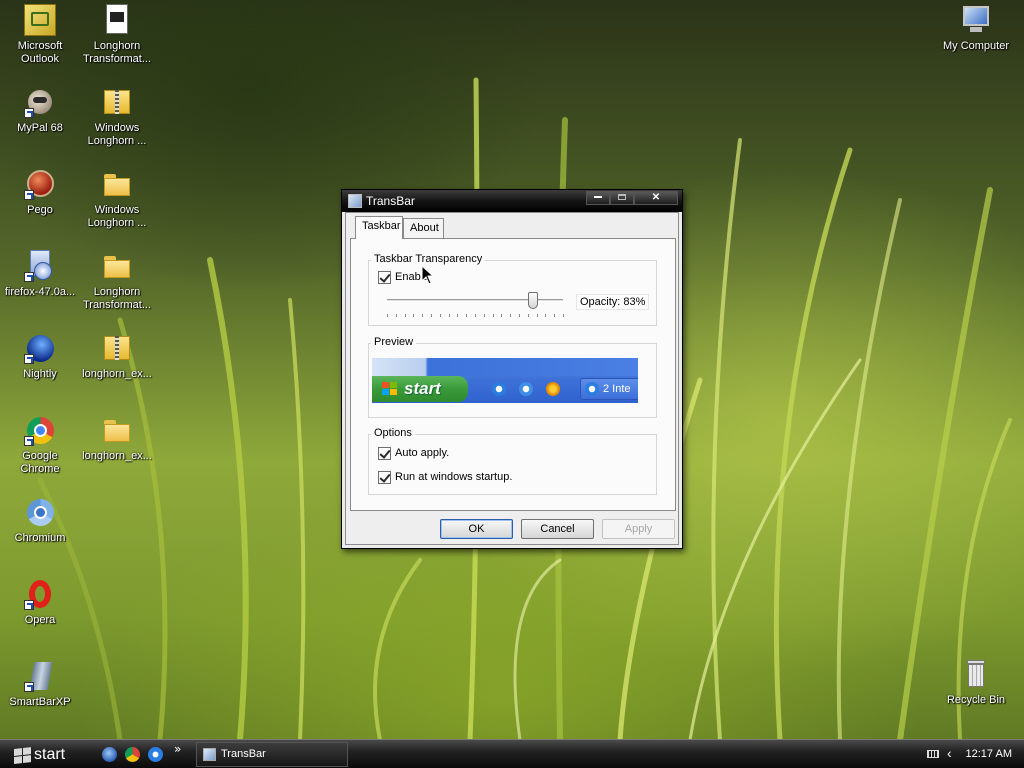  What do you see at coordinates (40, 266) in the screenshot?
I see `installer-icon` at bounding box center [40, 266].